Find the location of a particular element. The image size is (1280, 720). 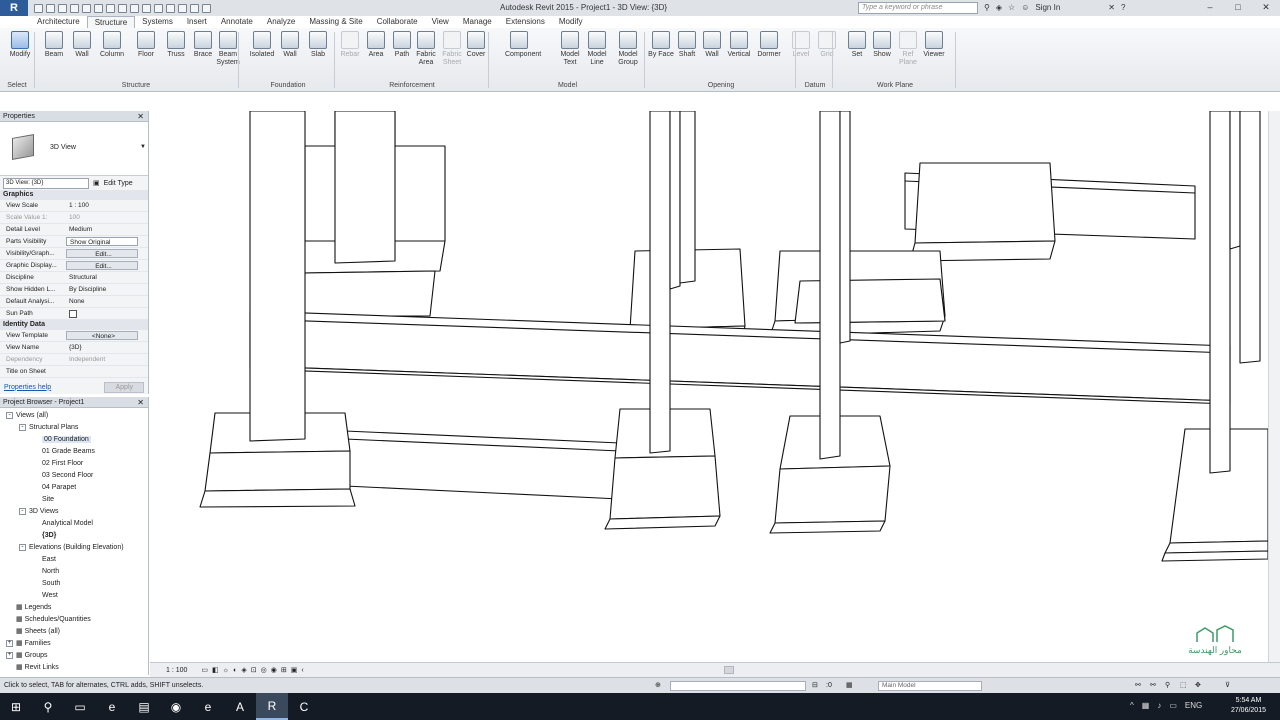

select-pinned-icon: ⚲ is located at coordinates (1167, 686).